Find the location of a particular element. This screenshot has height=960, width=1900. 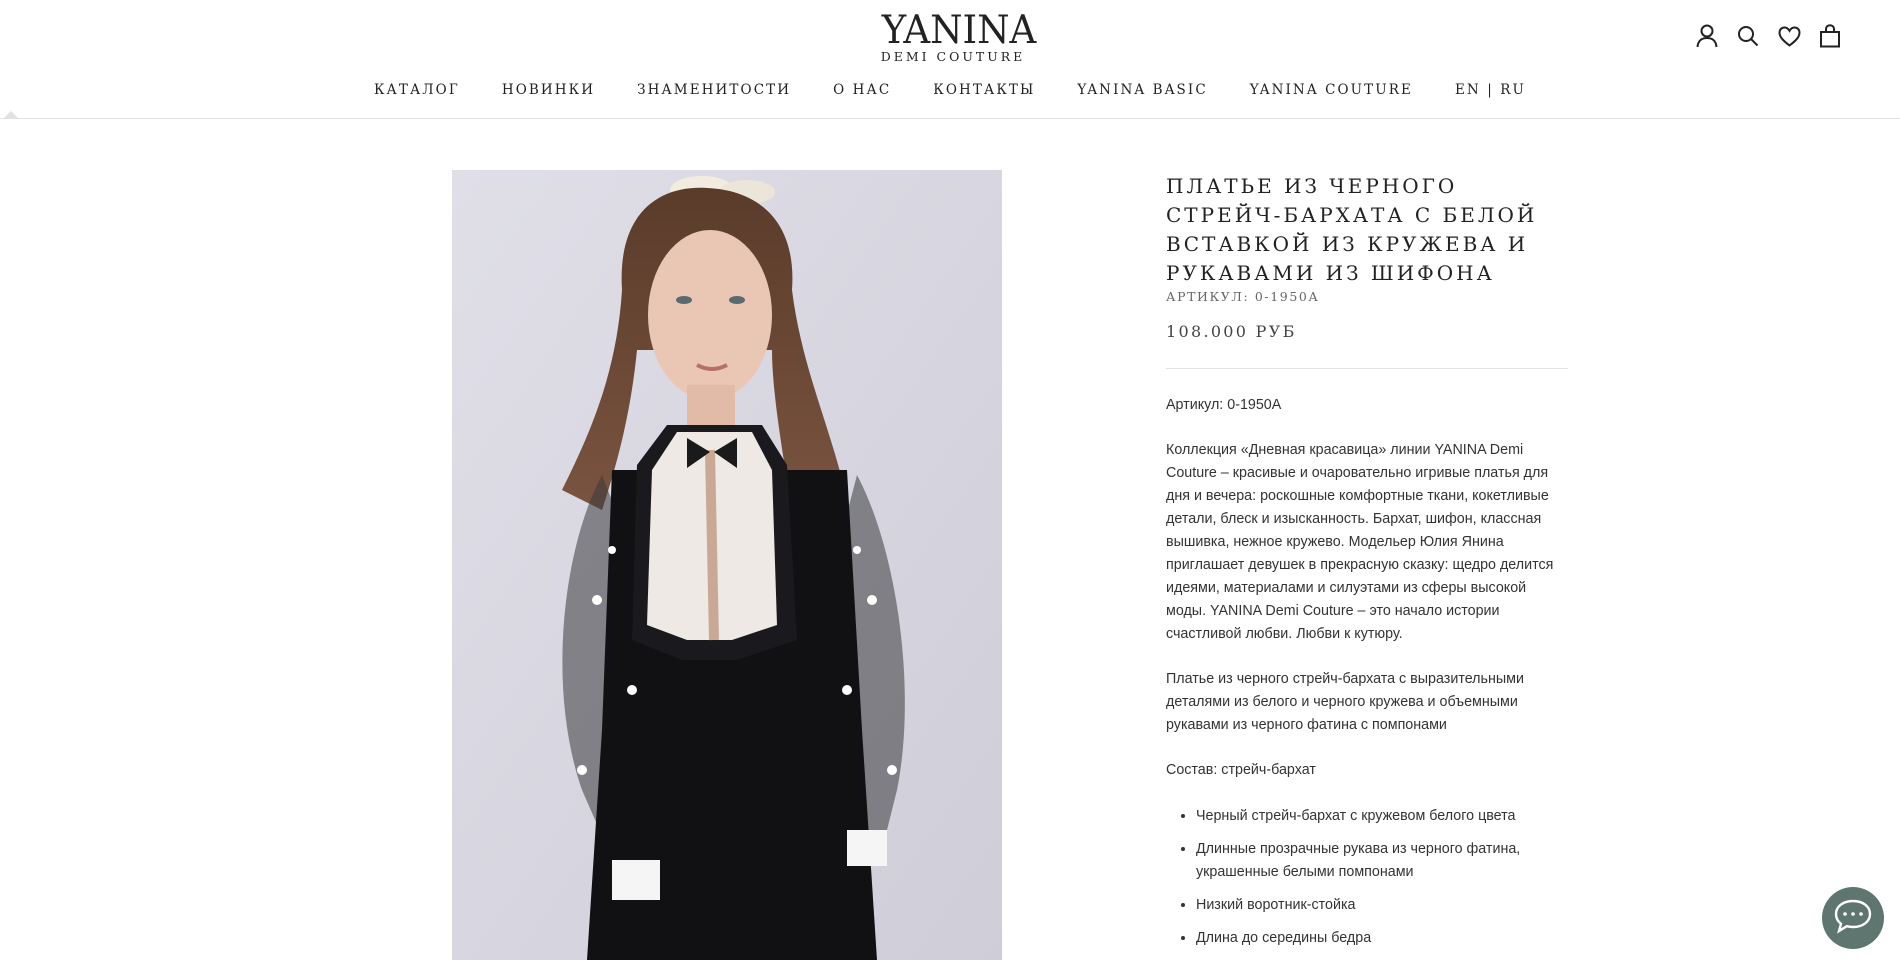

list-item: Длина до середины бедра is located at coordinates (1382, 938).